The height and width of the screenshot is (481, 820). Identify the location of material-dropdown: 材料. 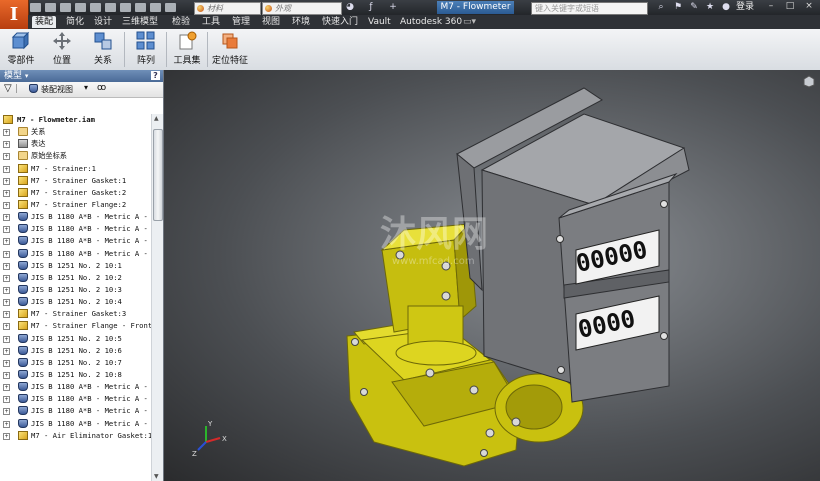
(227, 8).